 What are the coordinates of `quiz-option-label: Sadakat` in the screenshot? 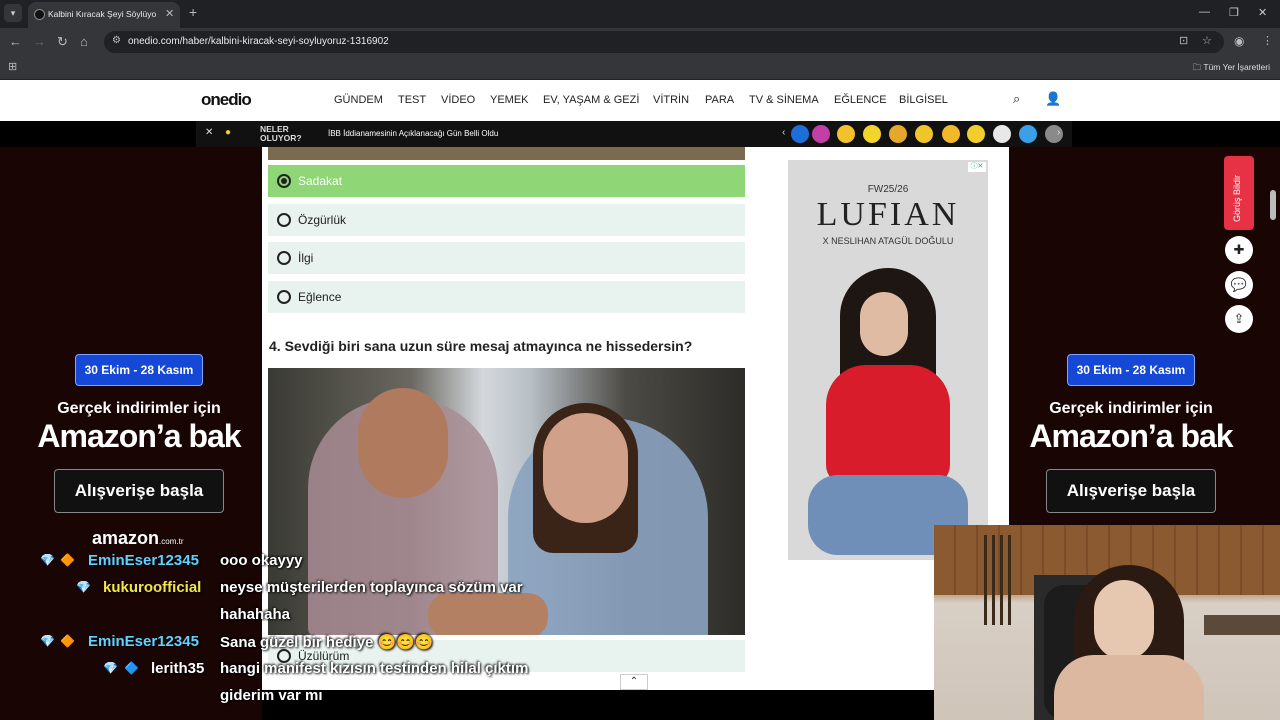 It's located at (320, 181).